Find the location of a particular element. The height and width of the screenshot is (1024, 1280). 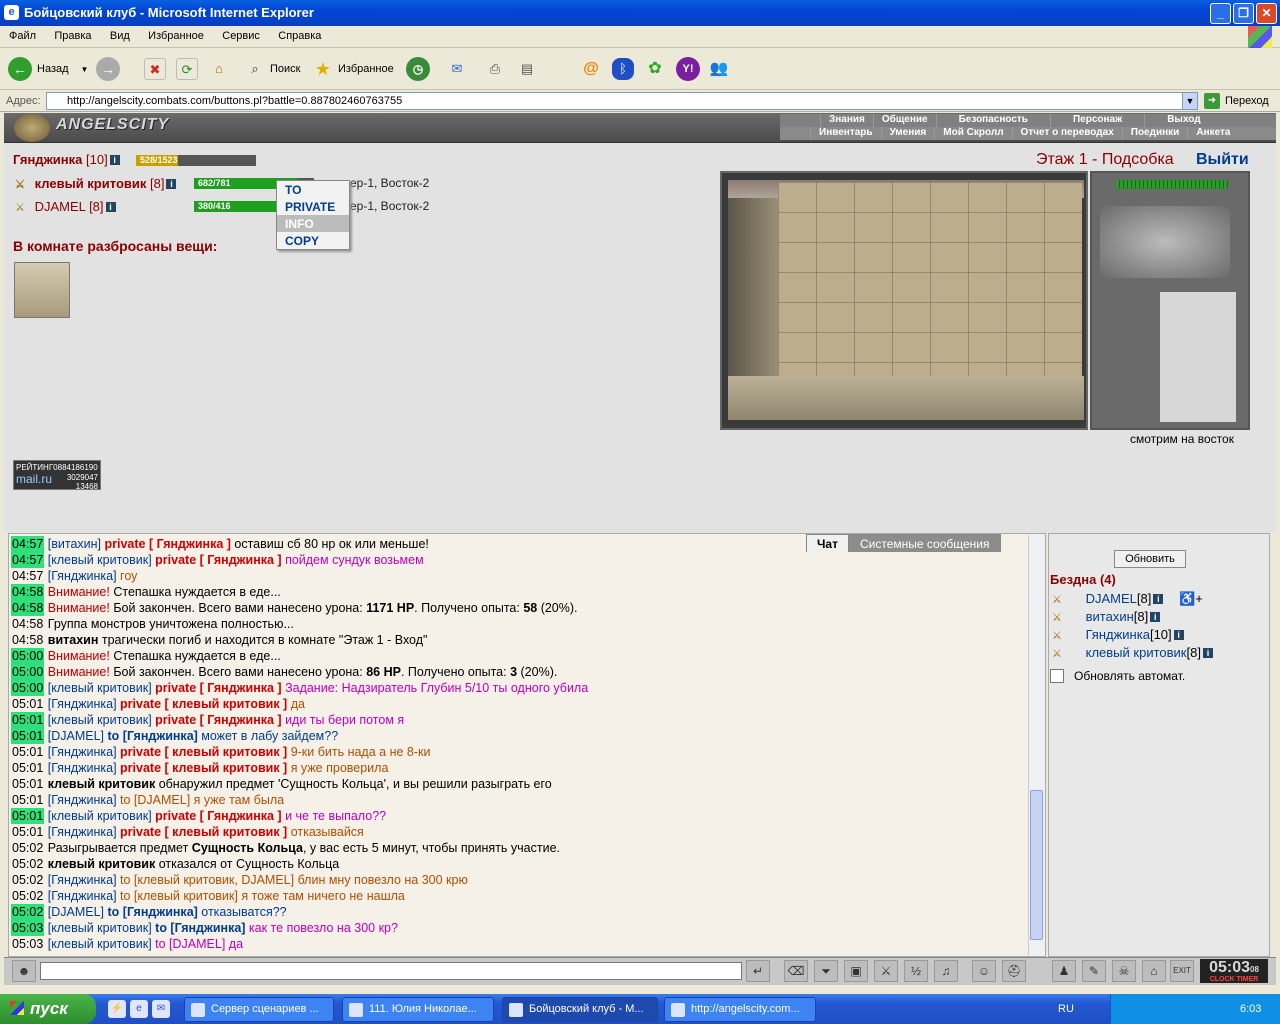

stop-button: ✖ is located at coordinates (155, 69).